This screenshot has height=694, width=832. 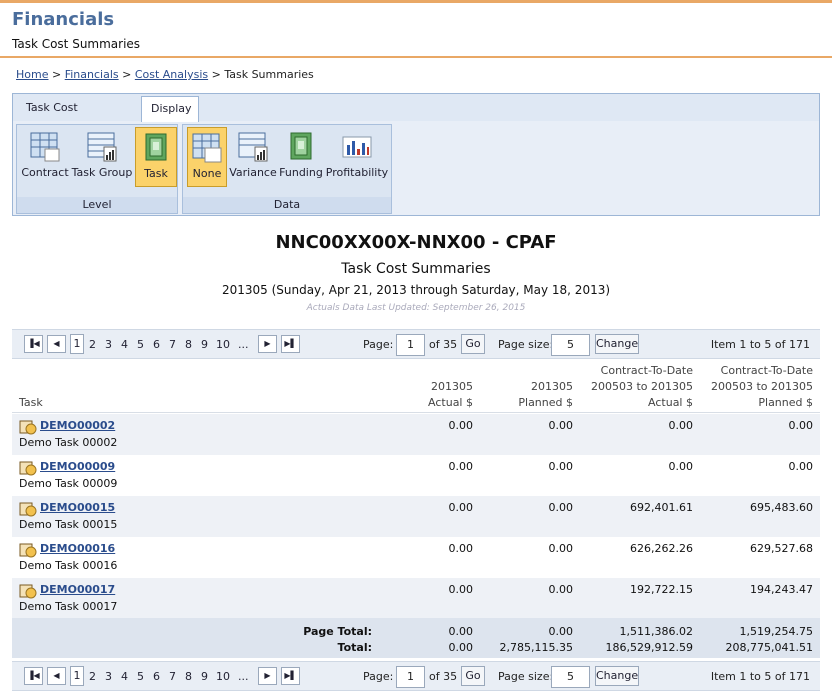 What do you see at coordinates (32, 74) in the screenshot?
I see `breadcrumb-home: Home` at bounding box center [32, 74].